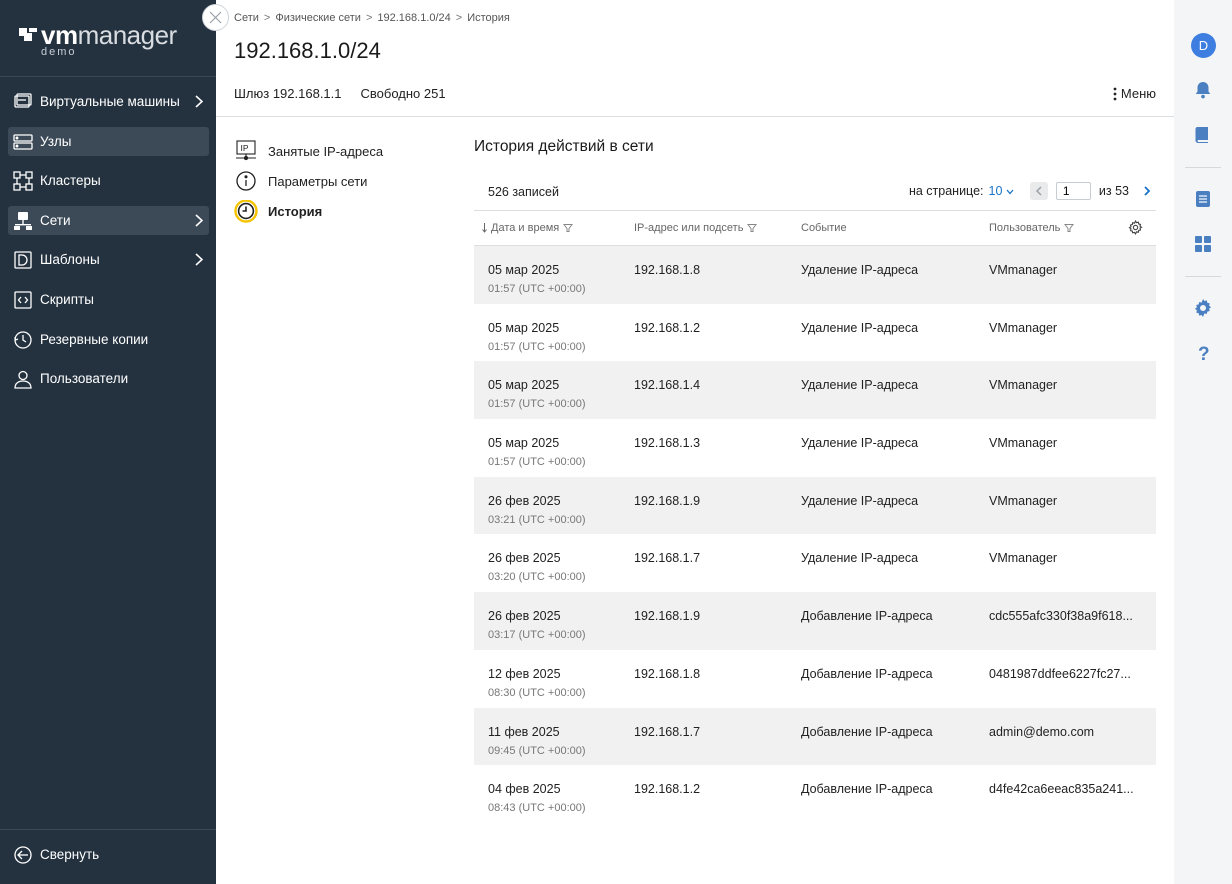 The image size is (1232, 884). What do you see at coordinates (1042, 731) in the screenshot?
I see `row-user: admin@demo.com` at bounding box center [1042, 731].